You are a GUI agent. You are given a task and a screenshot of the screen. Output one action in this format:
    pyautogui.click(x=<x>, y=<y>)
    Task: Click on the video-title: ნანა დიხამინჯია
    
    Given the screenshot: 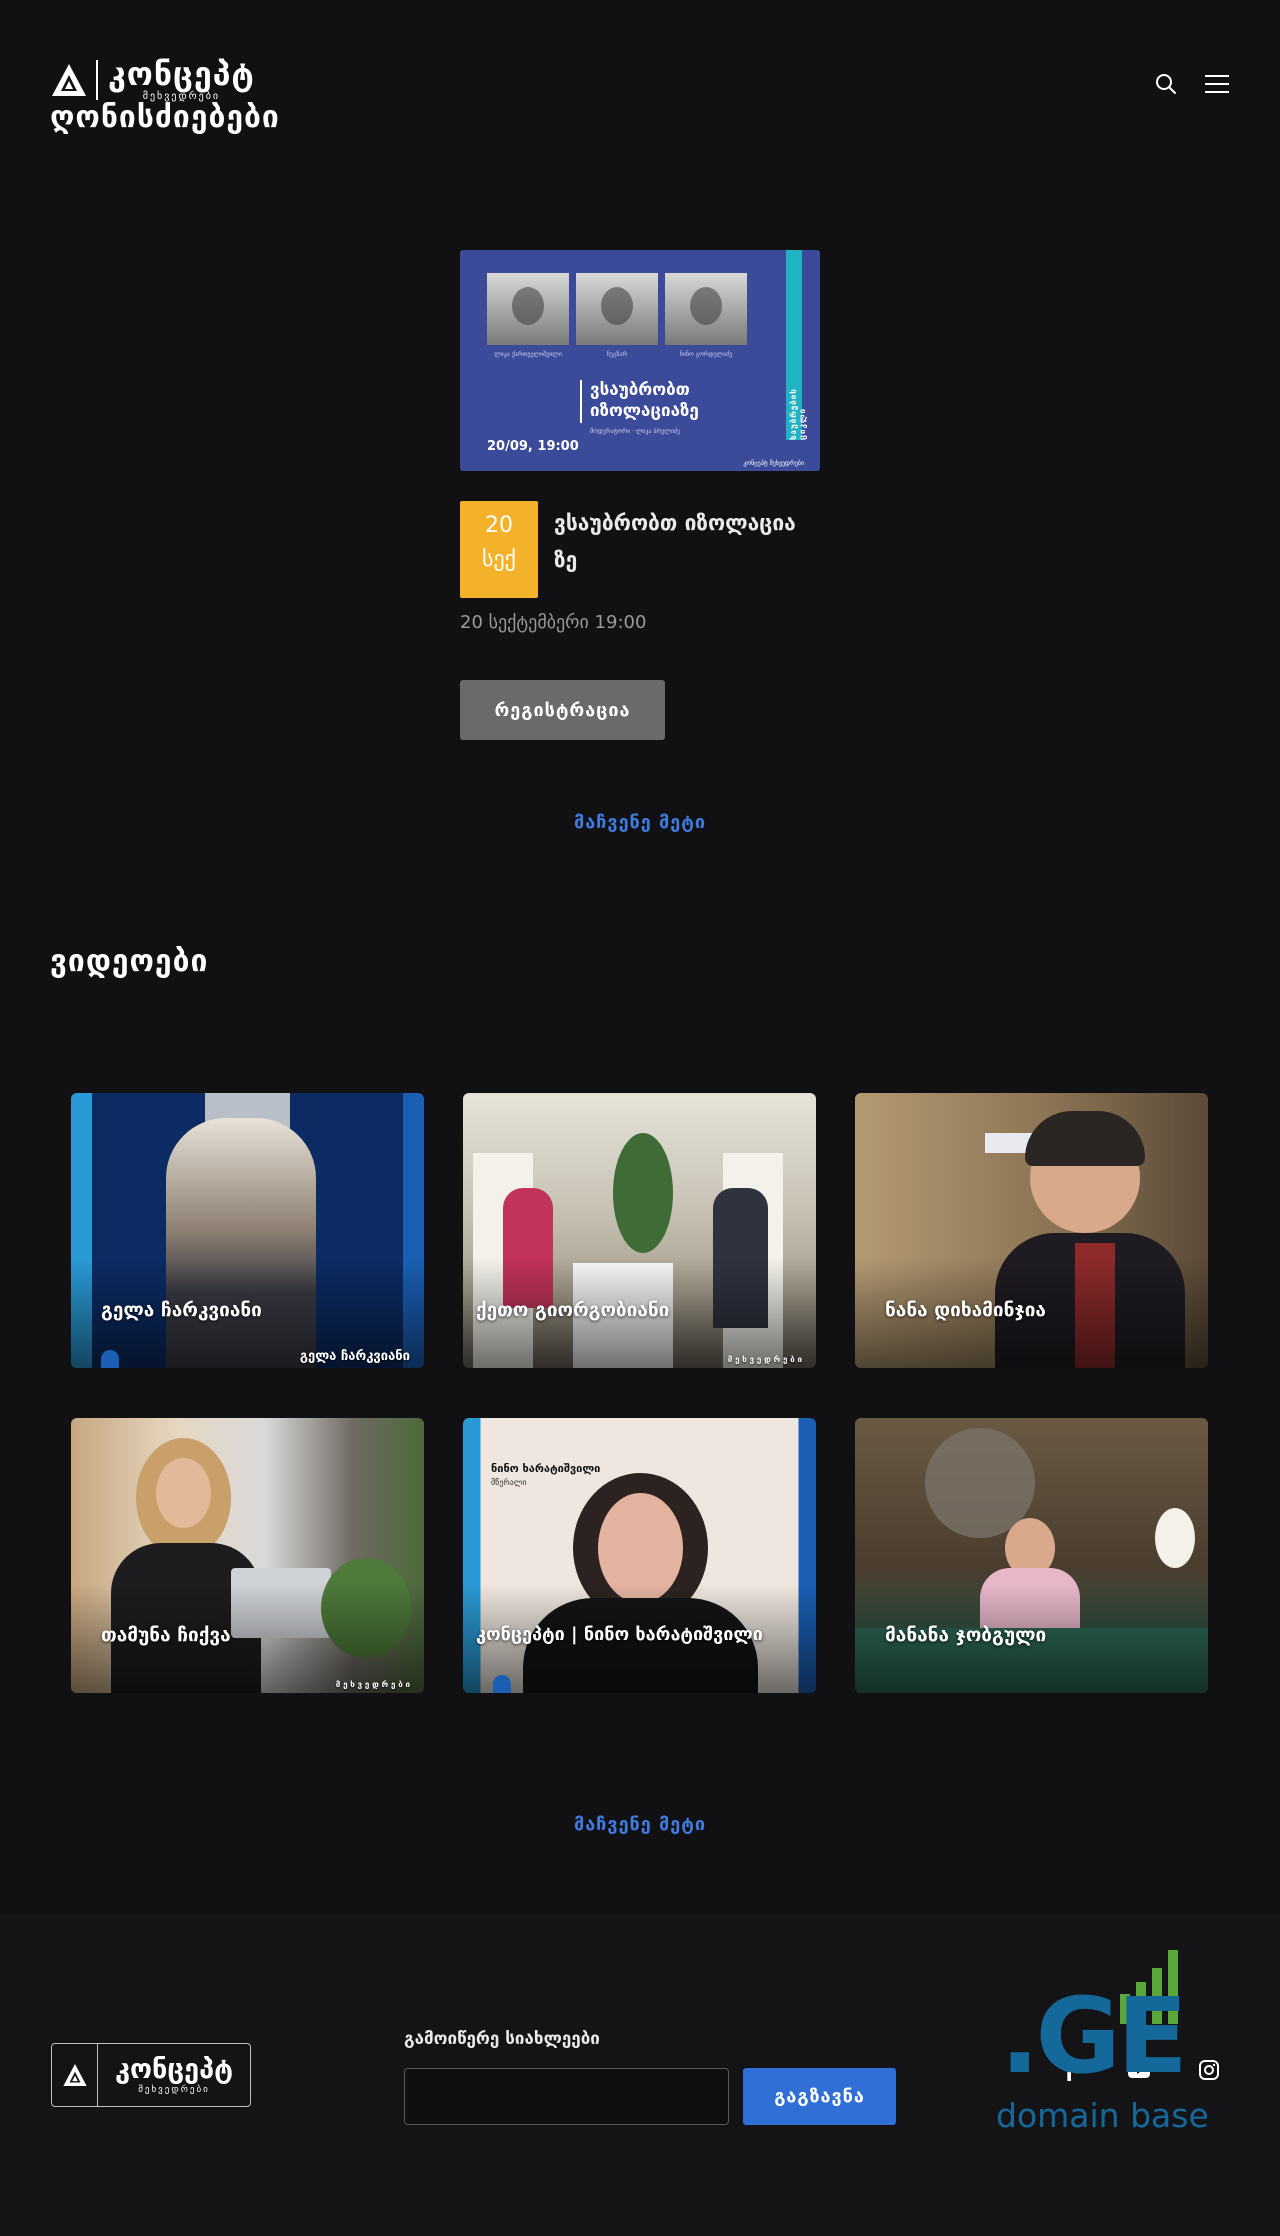 What is the action you would take?
    pyautogui.click(x=965, y=1310)
    